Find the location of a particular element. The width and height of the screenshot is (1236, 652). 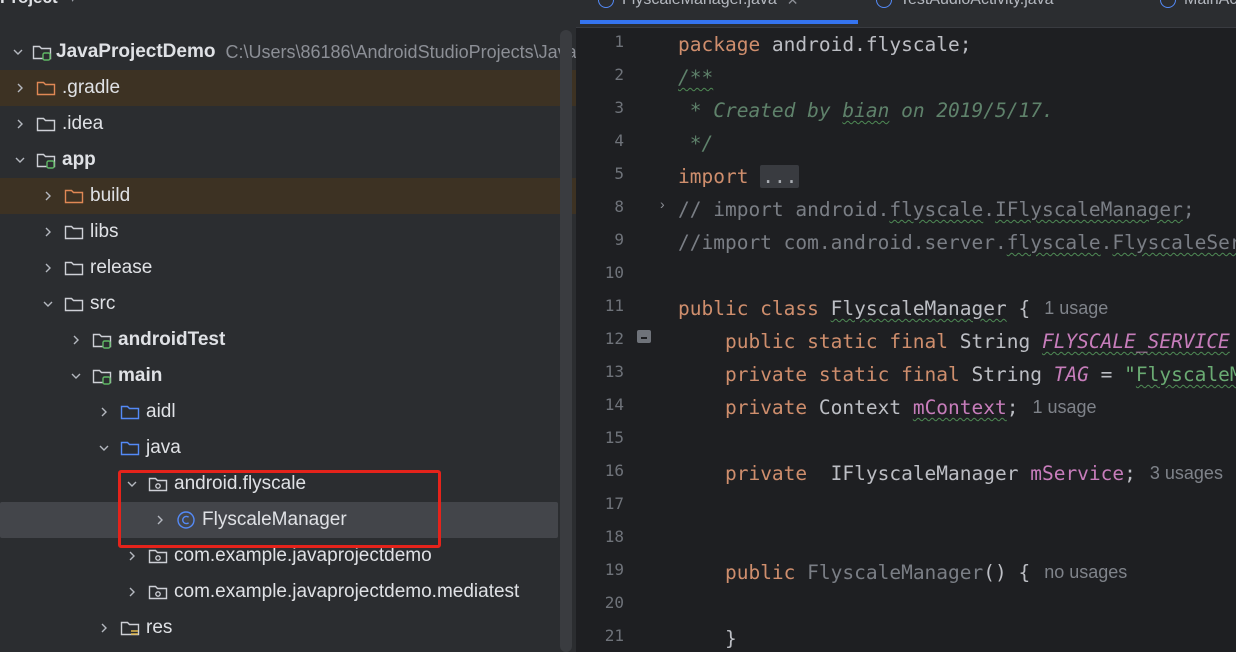

project-panel-header: Project ▾ is located at coordinates (38, 5).